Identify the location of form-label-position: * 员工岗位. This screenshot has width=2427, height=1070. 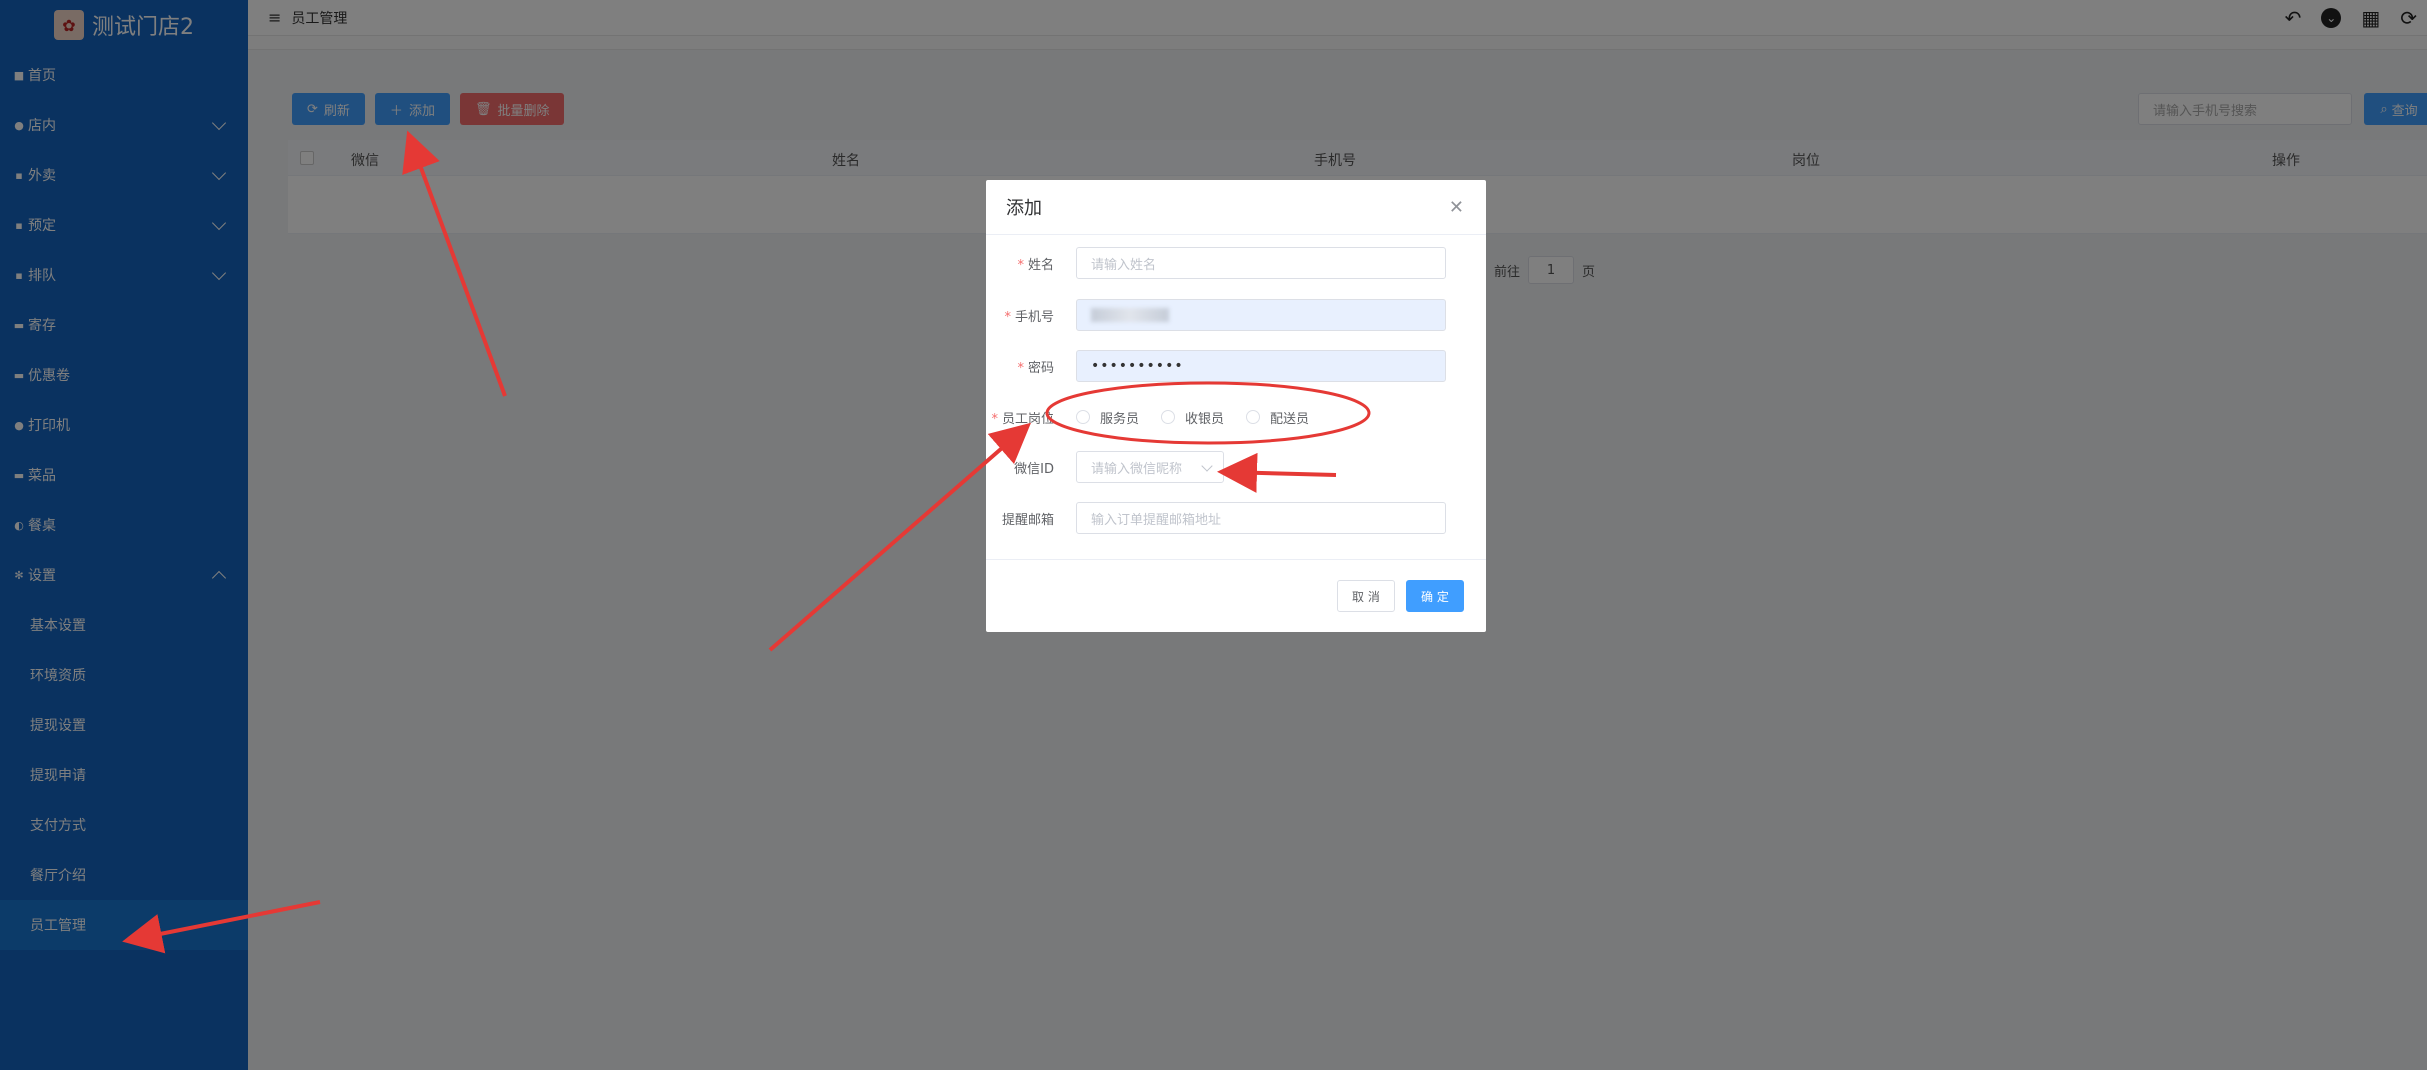
(1022, 419).